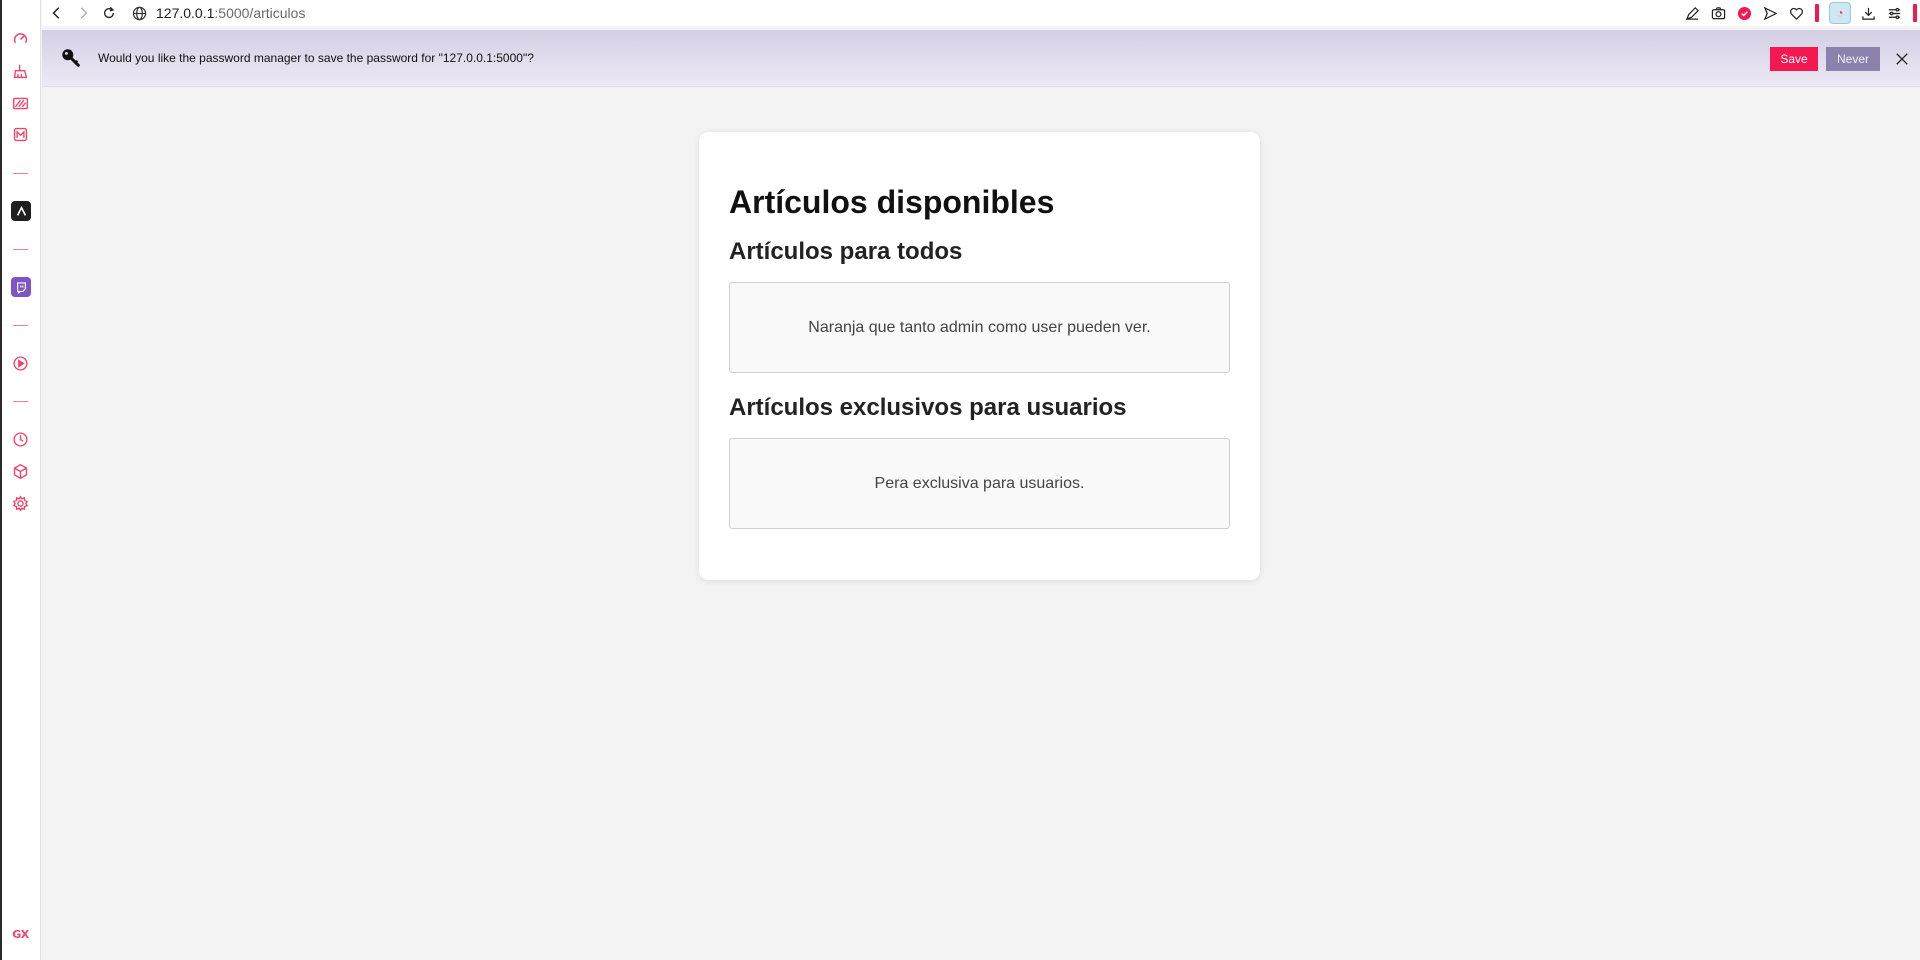 The width and height of the screenshot is (1920, 960). What do you see at coordinates (928, 407) in the screenshot?
I see `section-heading-users: Artículos exclusivos para usuarios` at bounding box center [928, 407].